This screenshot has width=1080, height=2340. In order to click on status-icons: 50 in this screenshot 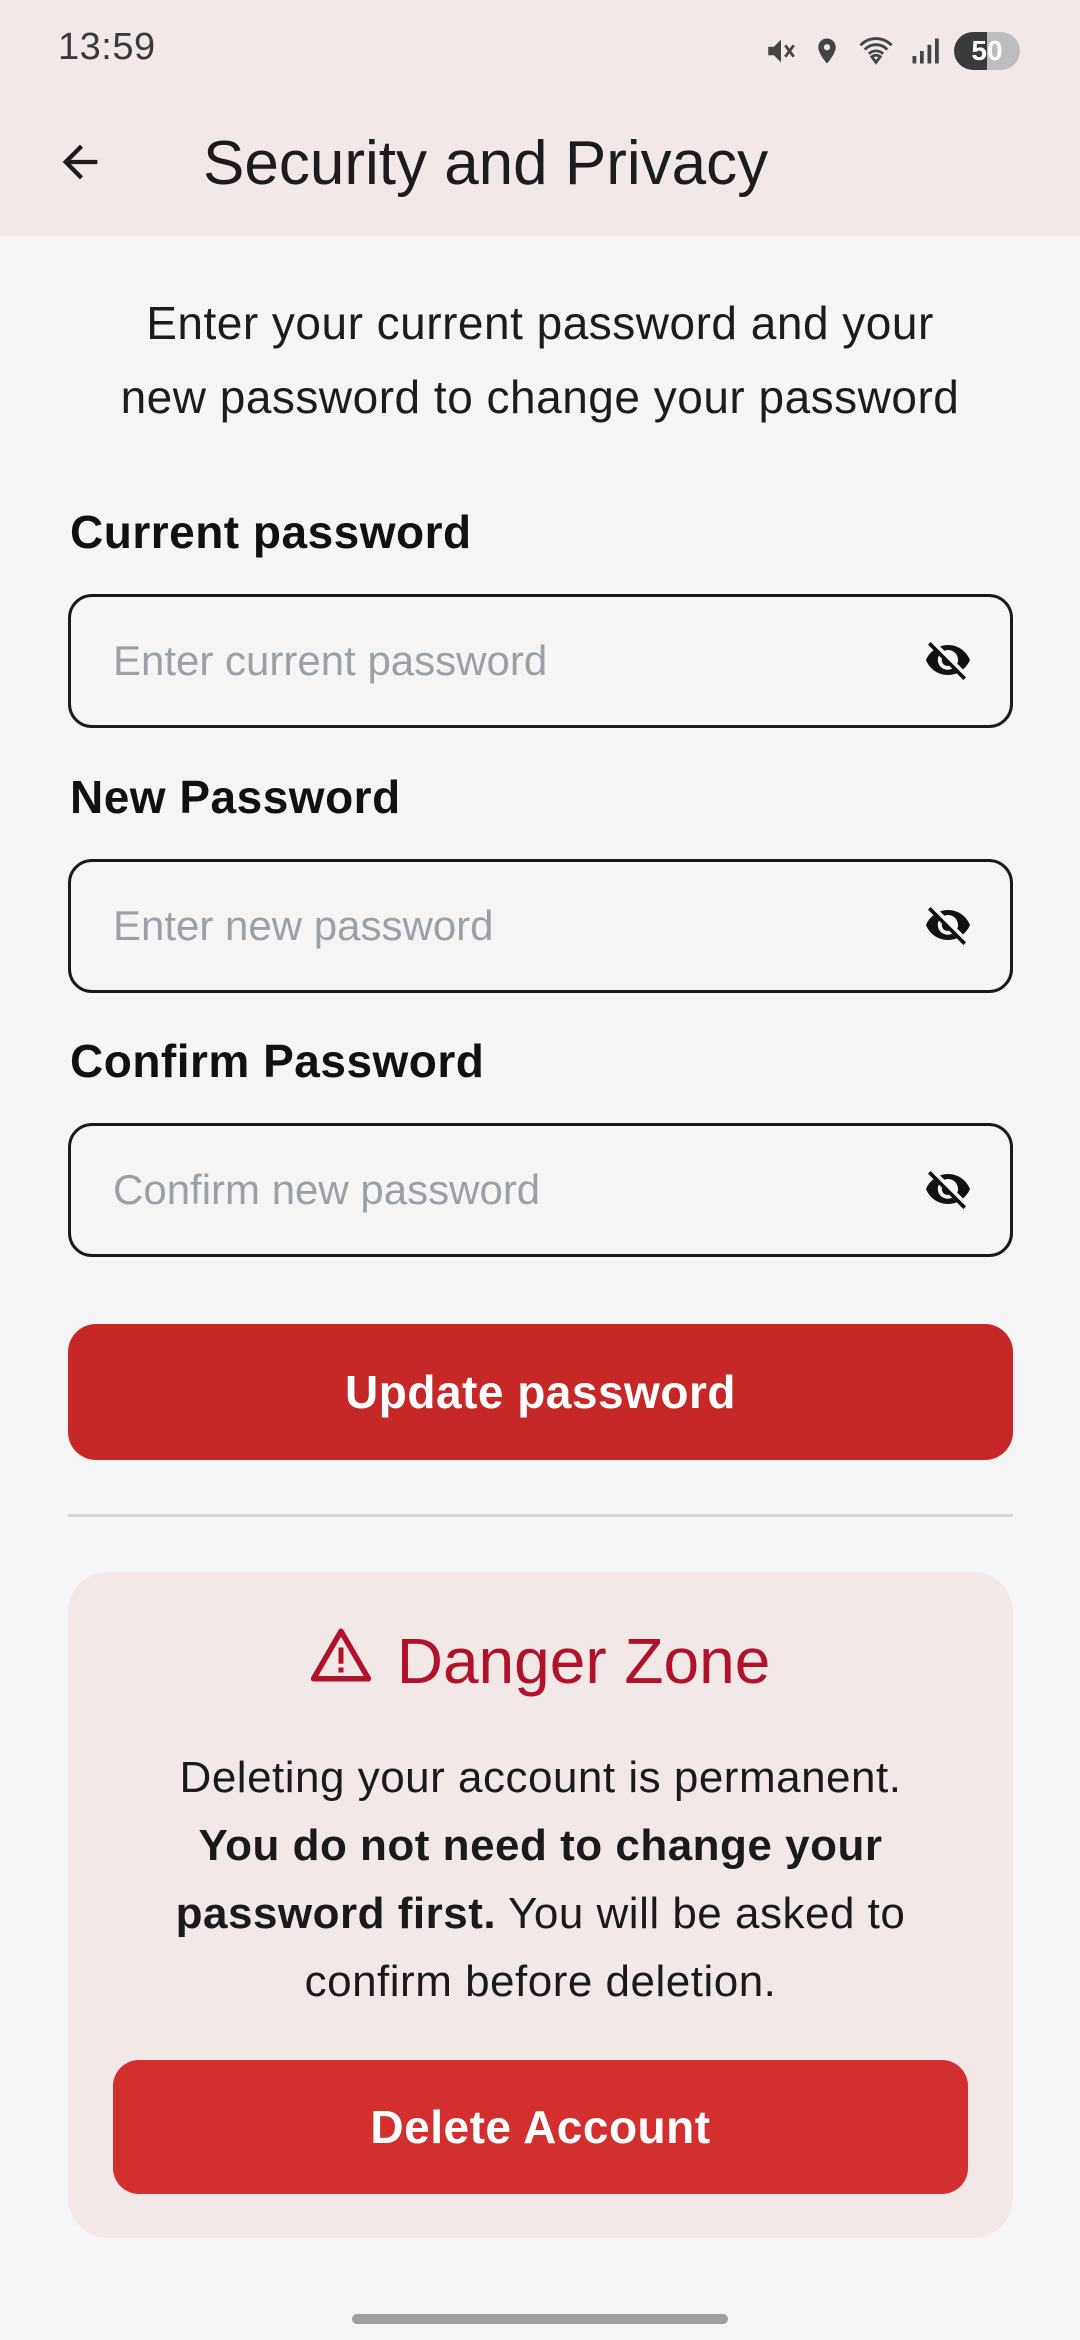, I will do `click(892, 51)`.